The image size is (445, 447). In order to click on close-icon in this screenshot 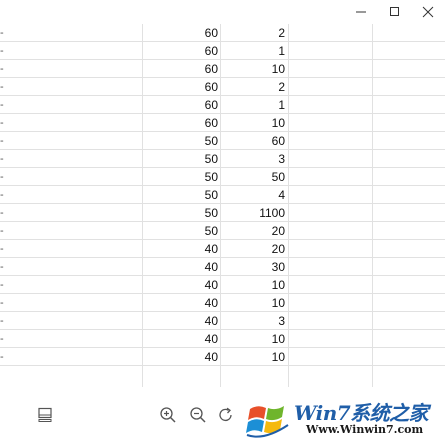, I will do `click(428, 12)`.